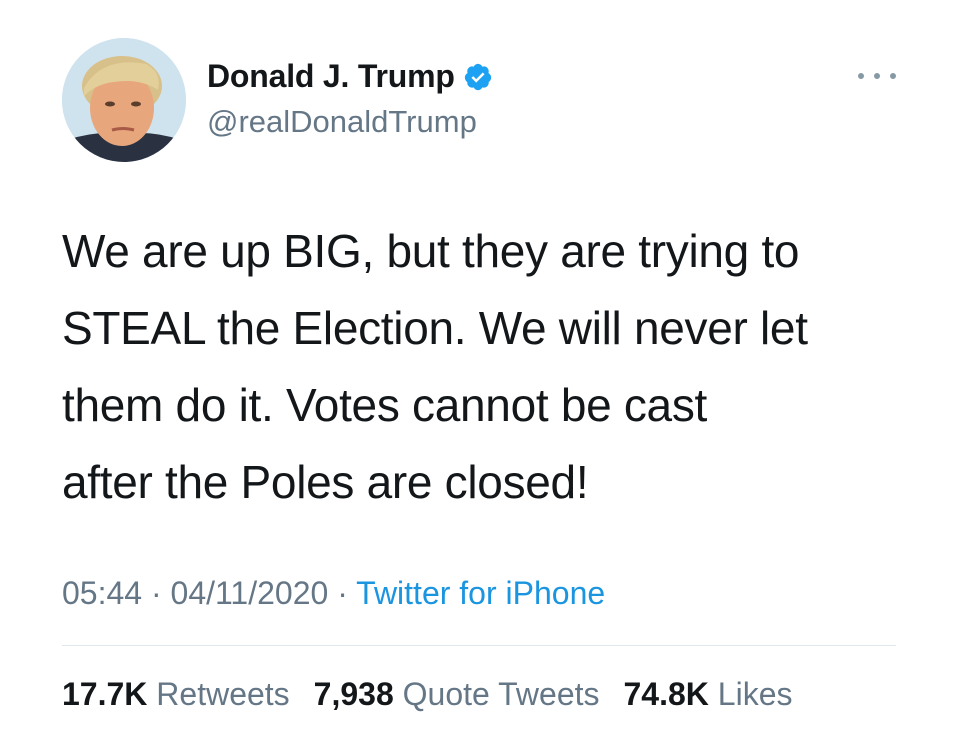  I want to click on tweet-source-link: Twitter for iPhone, so click(480, 593).